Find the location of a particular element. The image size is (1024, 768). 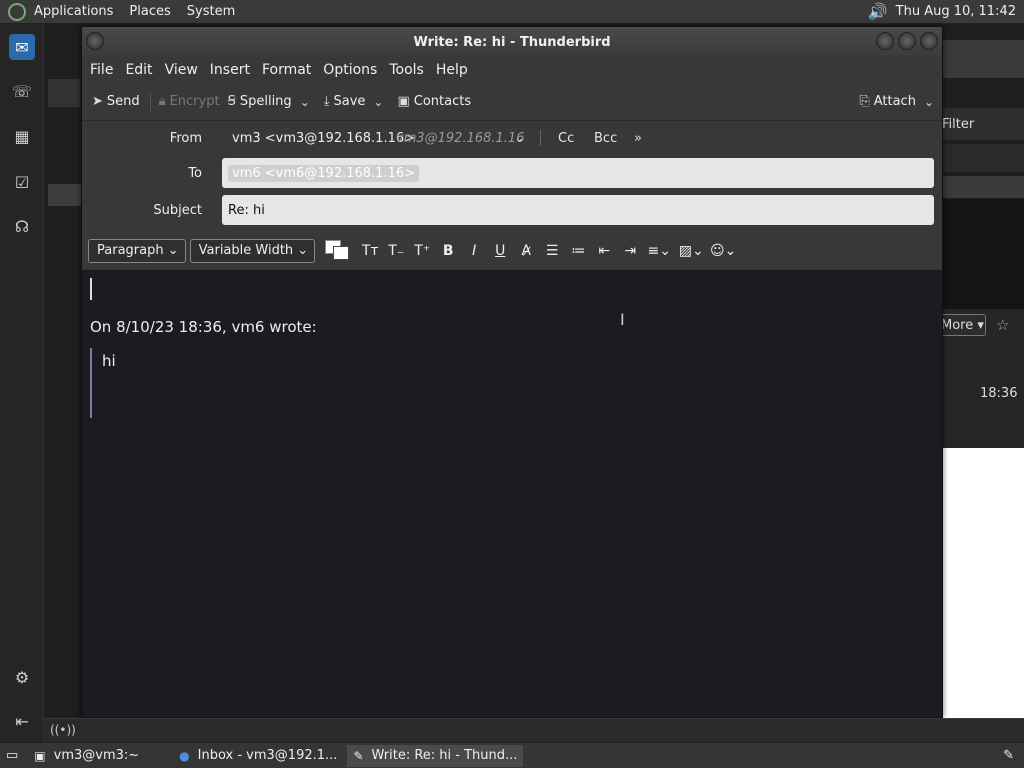

spelling-button: Ꞩ Spelling is located at coordinates (260, 101).